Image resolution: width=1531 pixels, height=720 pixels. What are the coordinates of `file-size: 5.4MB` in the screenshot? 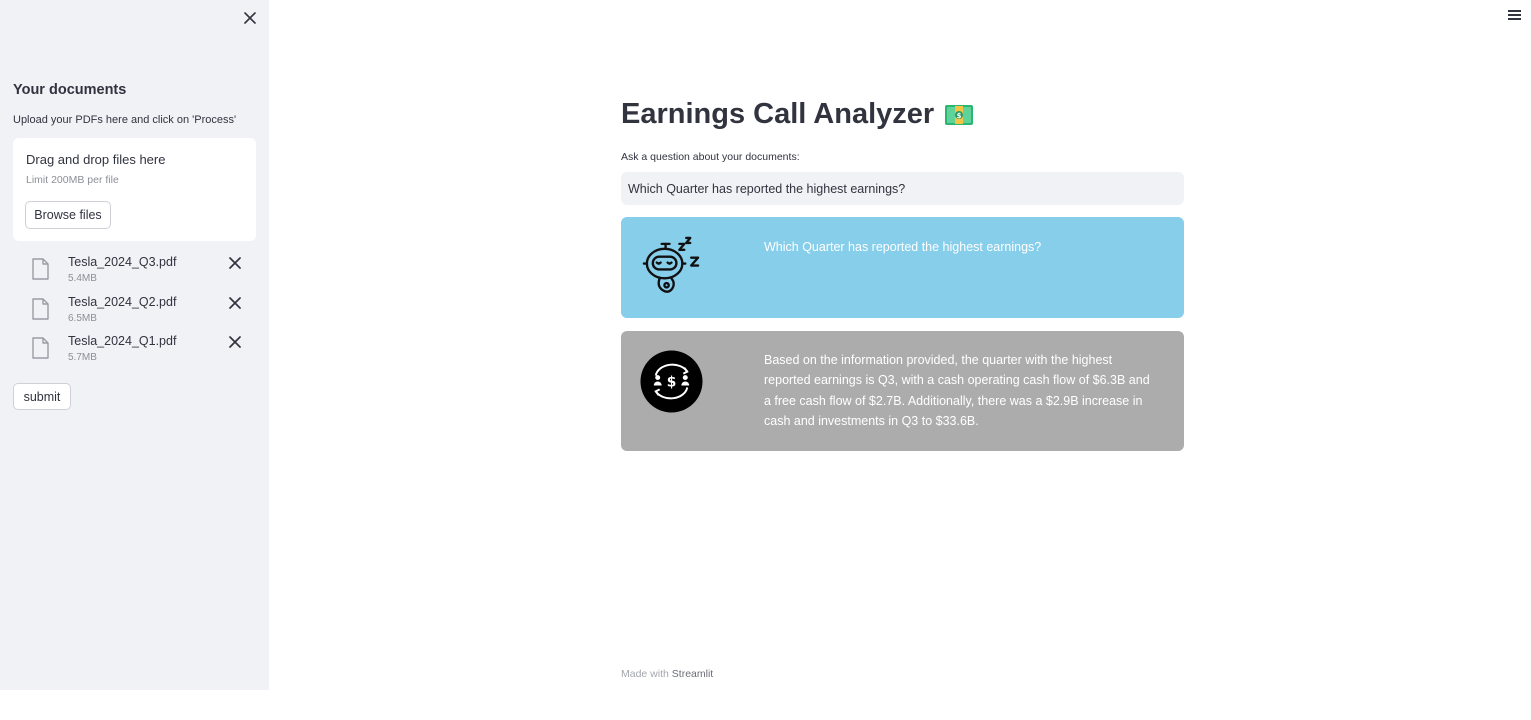 It's located at (82, 278).